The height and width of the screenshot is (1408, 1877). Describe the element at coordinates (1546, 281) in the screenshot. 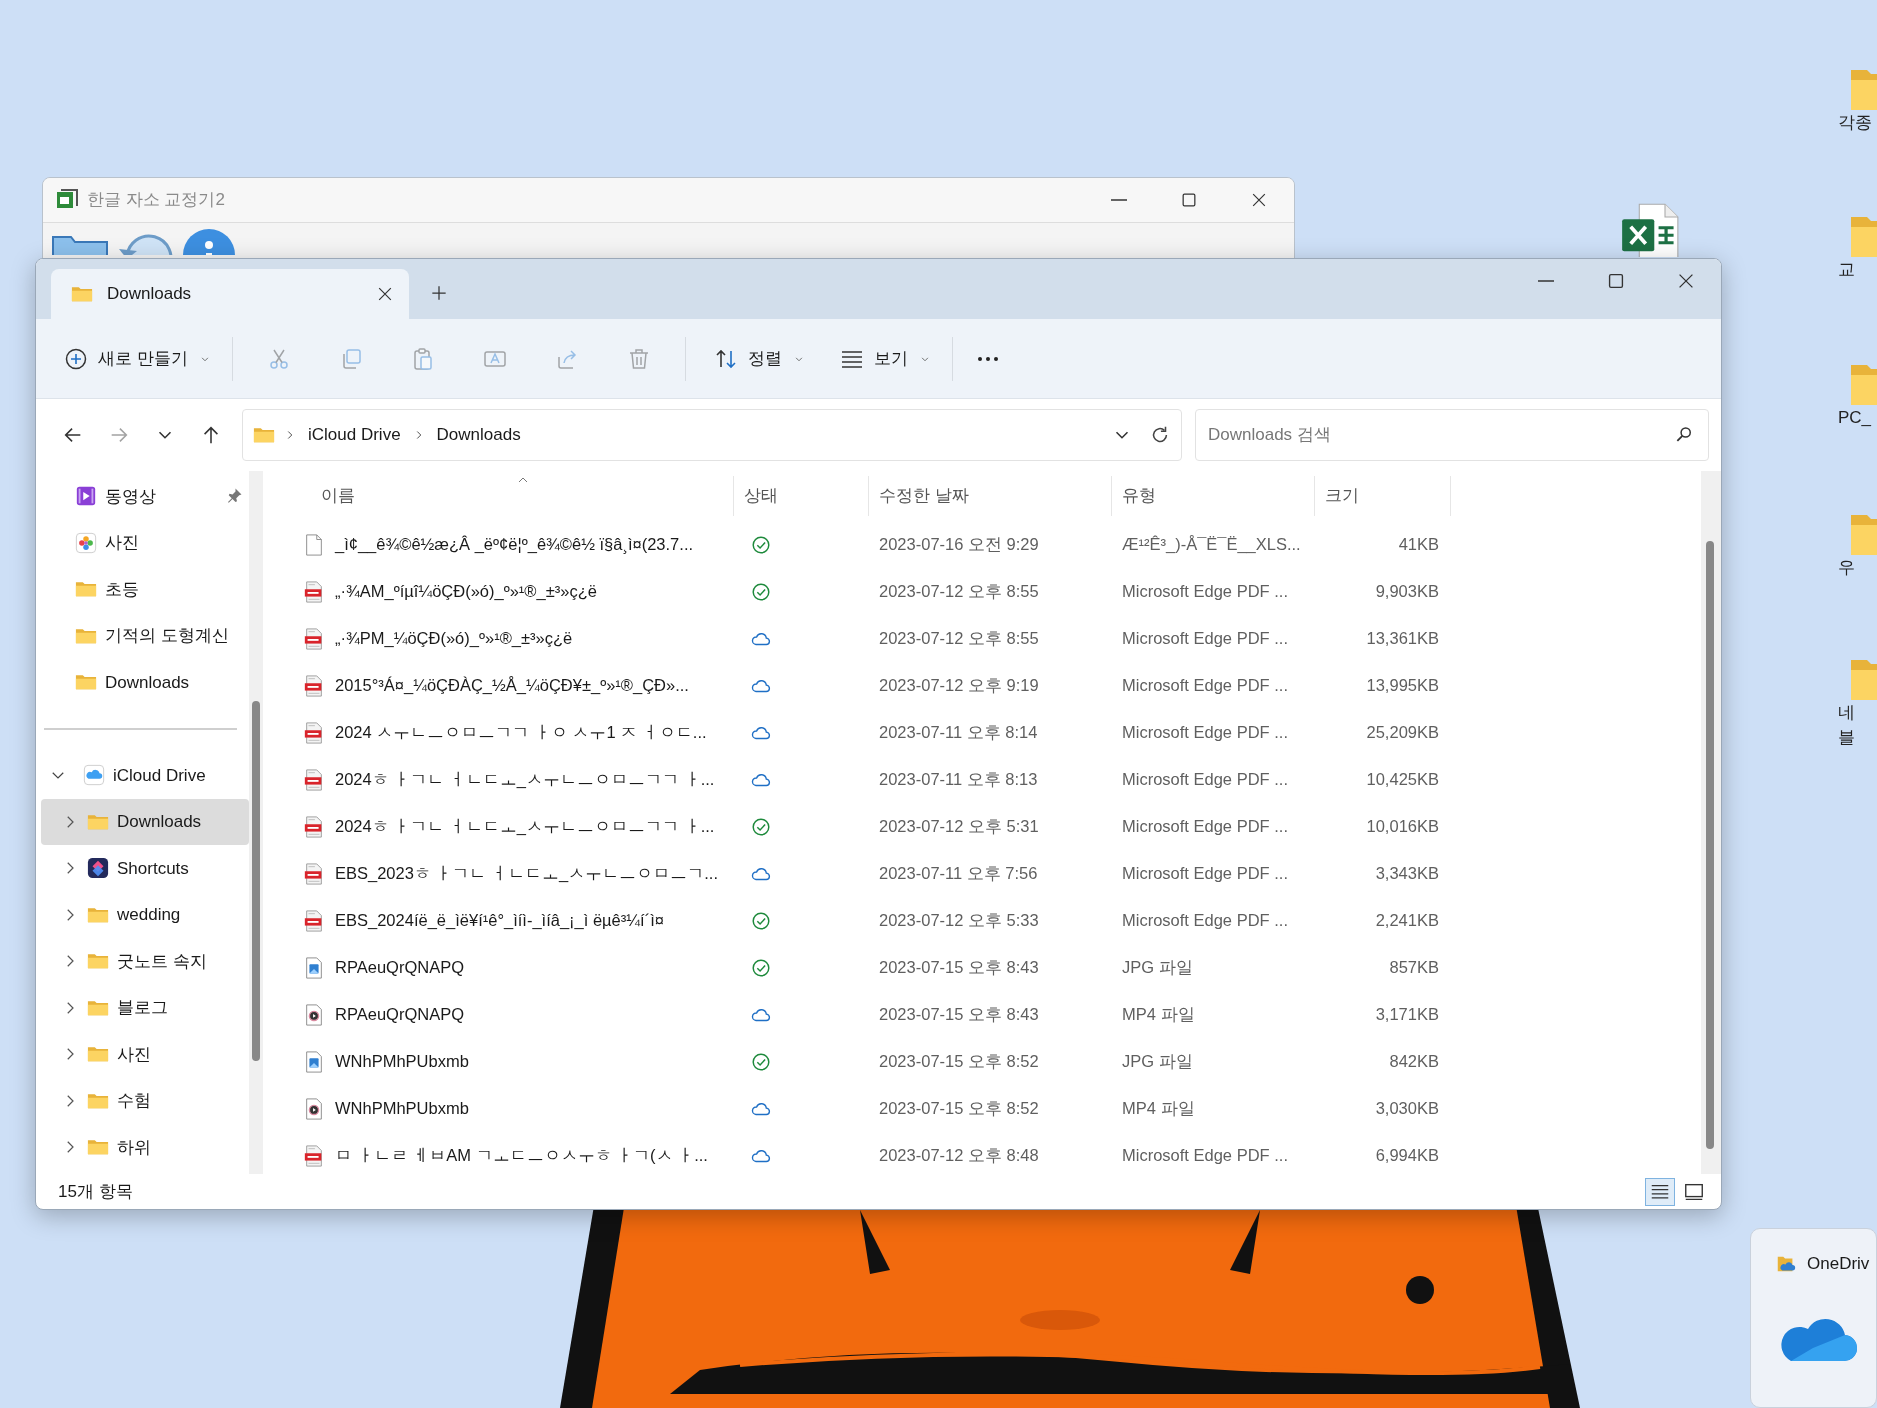

I see `minimize-icon` at that location.